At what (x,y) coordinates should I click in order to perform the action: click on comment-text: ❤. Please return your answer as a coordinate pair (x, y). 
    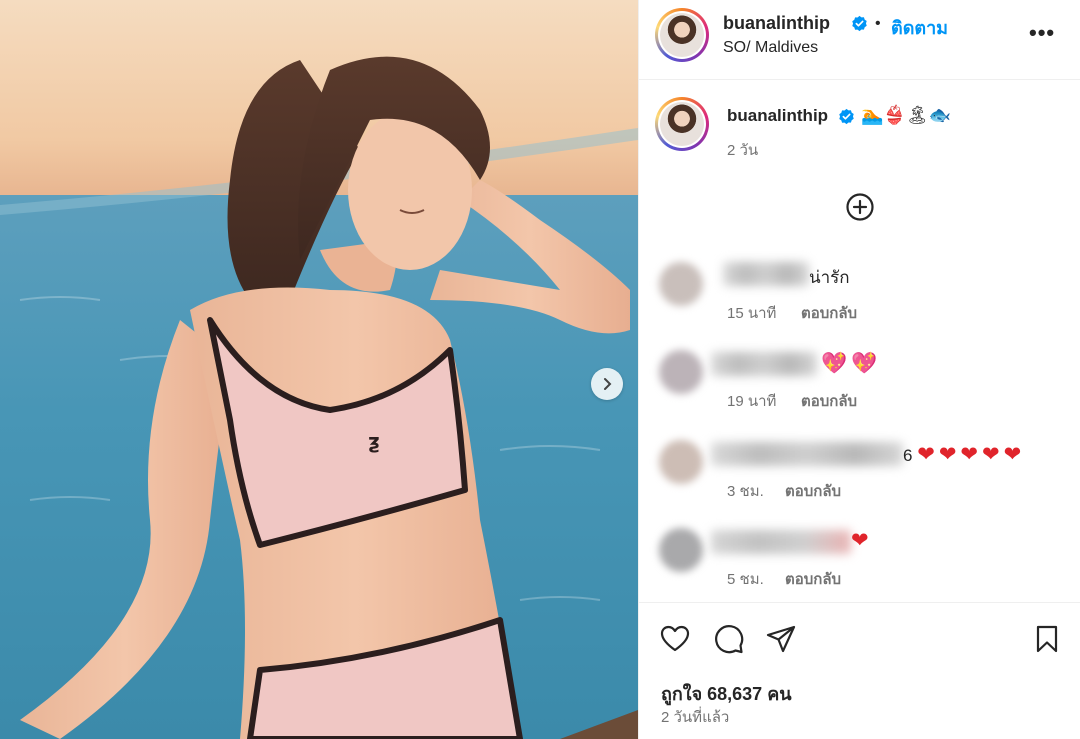
    Looking at the image, I should click on (862, 540).